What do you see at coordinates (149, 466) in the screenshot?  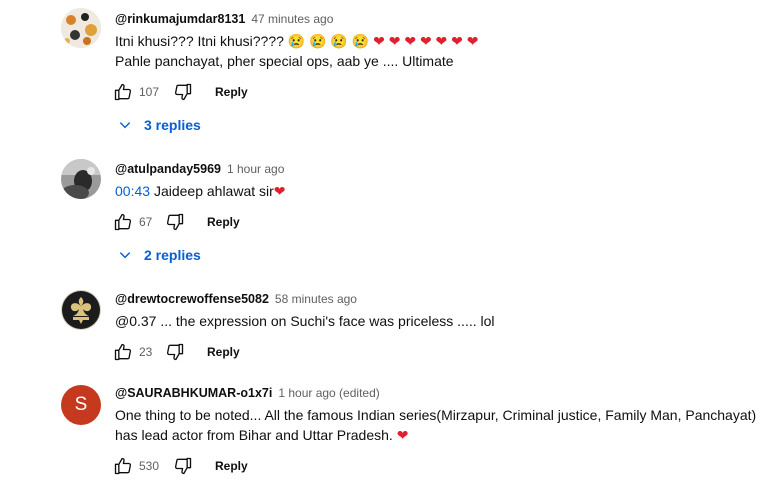 I see `like-count: 530` at bounding box center [149, 466].